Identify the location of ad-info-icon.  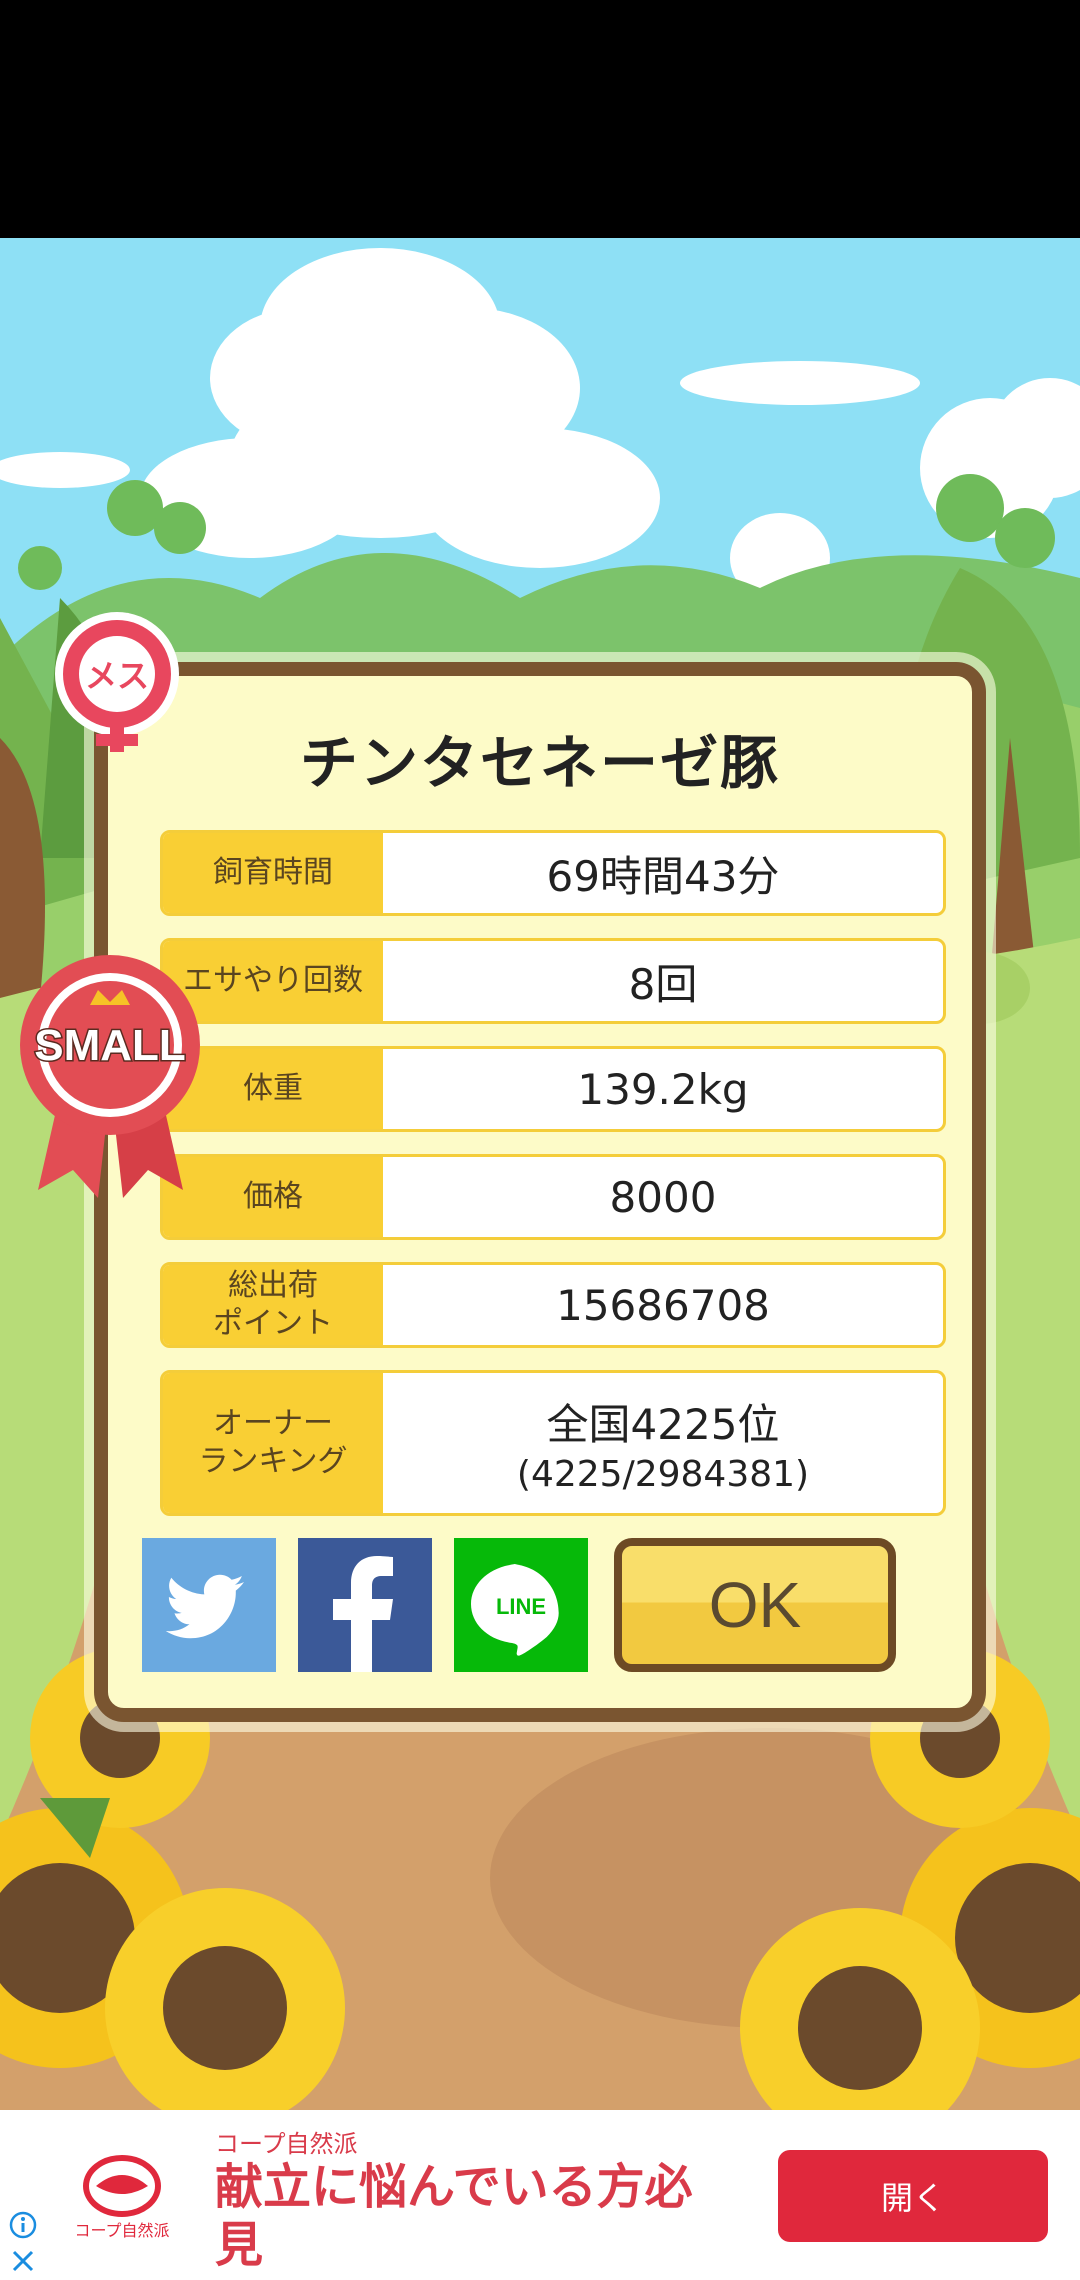
(23, 2225).